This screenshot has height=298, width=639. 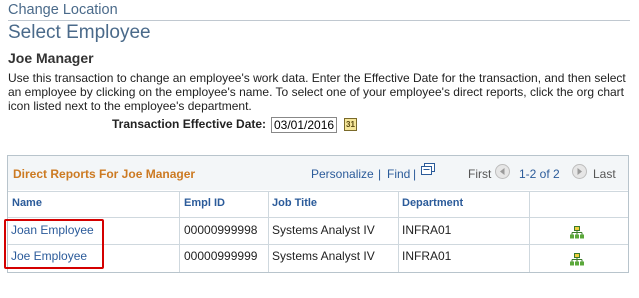 I want to click on first-label: First, so click(x=479, y=174).